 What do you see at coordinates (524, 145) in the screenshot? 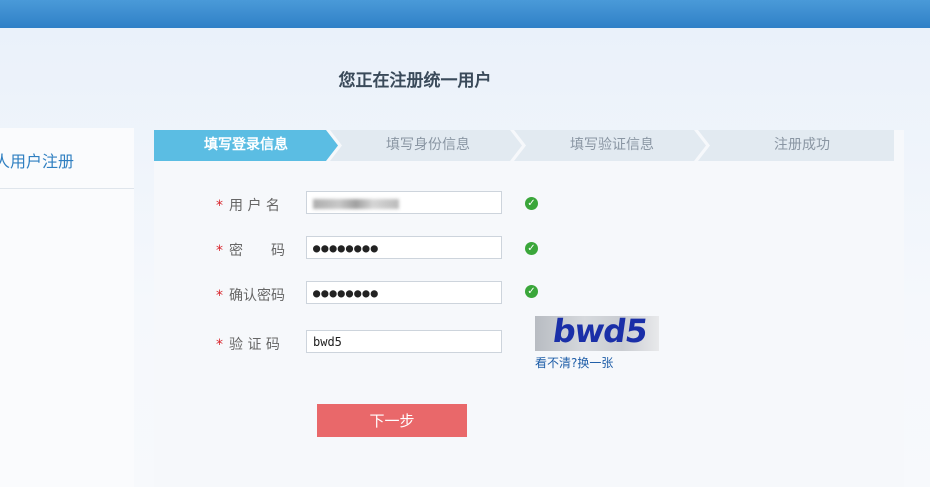
I see `step-indicator: 填写登录信息 填写身份信息 填写验证信息 注册成功` at bounding box center [524, 145].